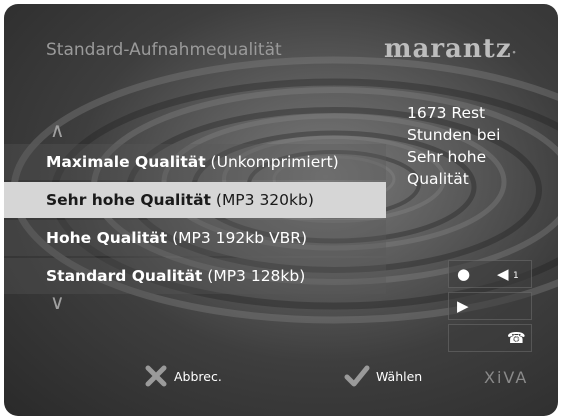 The height and width of the screenshot is (420, 562). Describe the element at coordinates (464, 274) in the screenshot. I see `record-icon: ●` at that location.